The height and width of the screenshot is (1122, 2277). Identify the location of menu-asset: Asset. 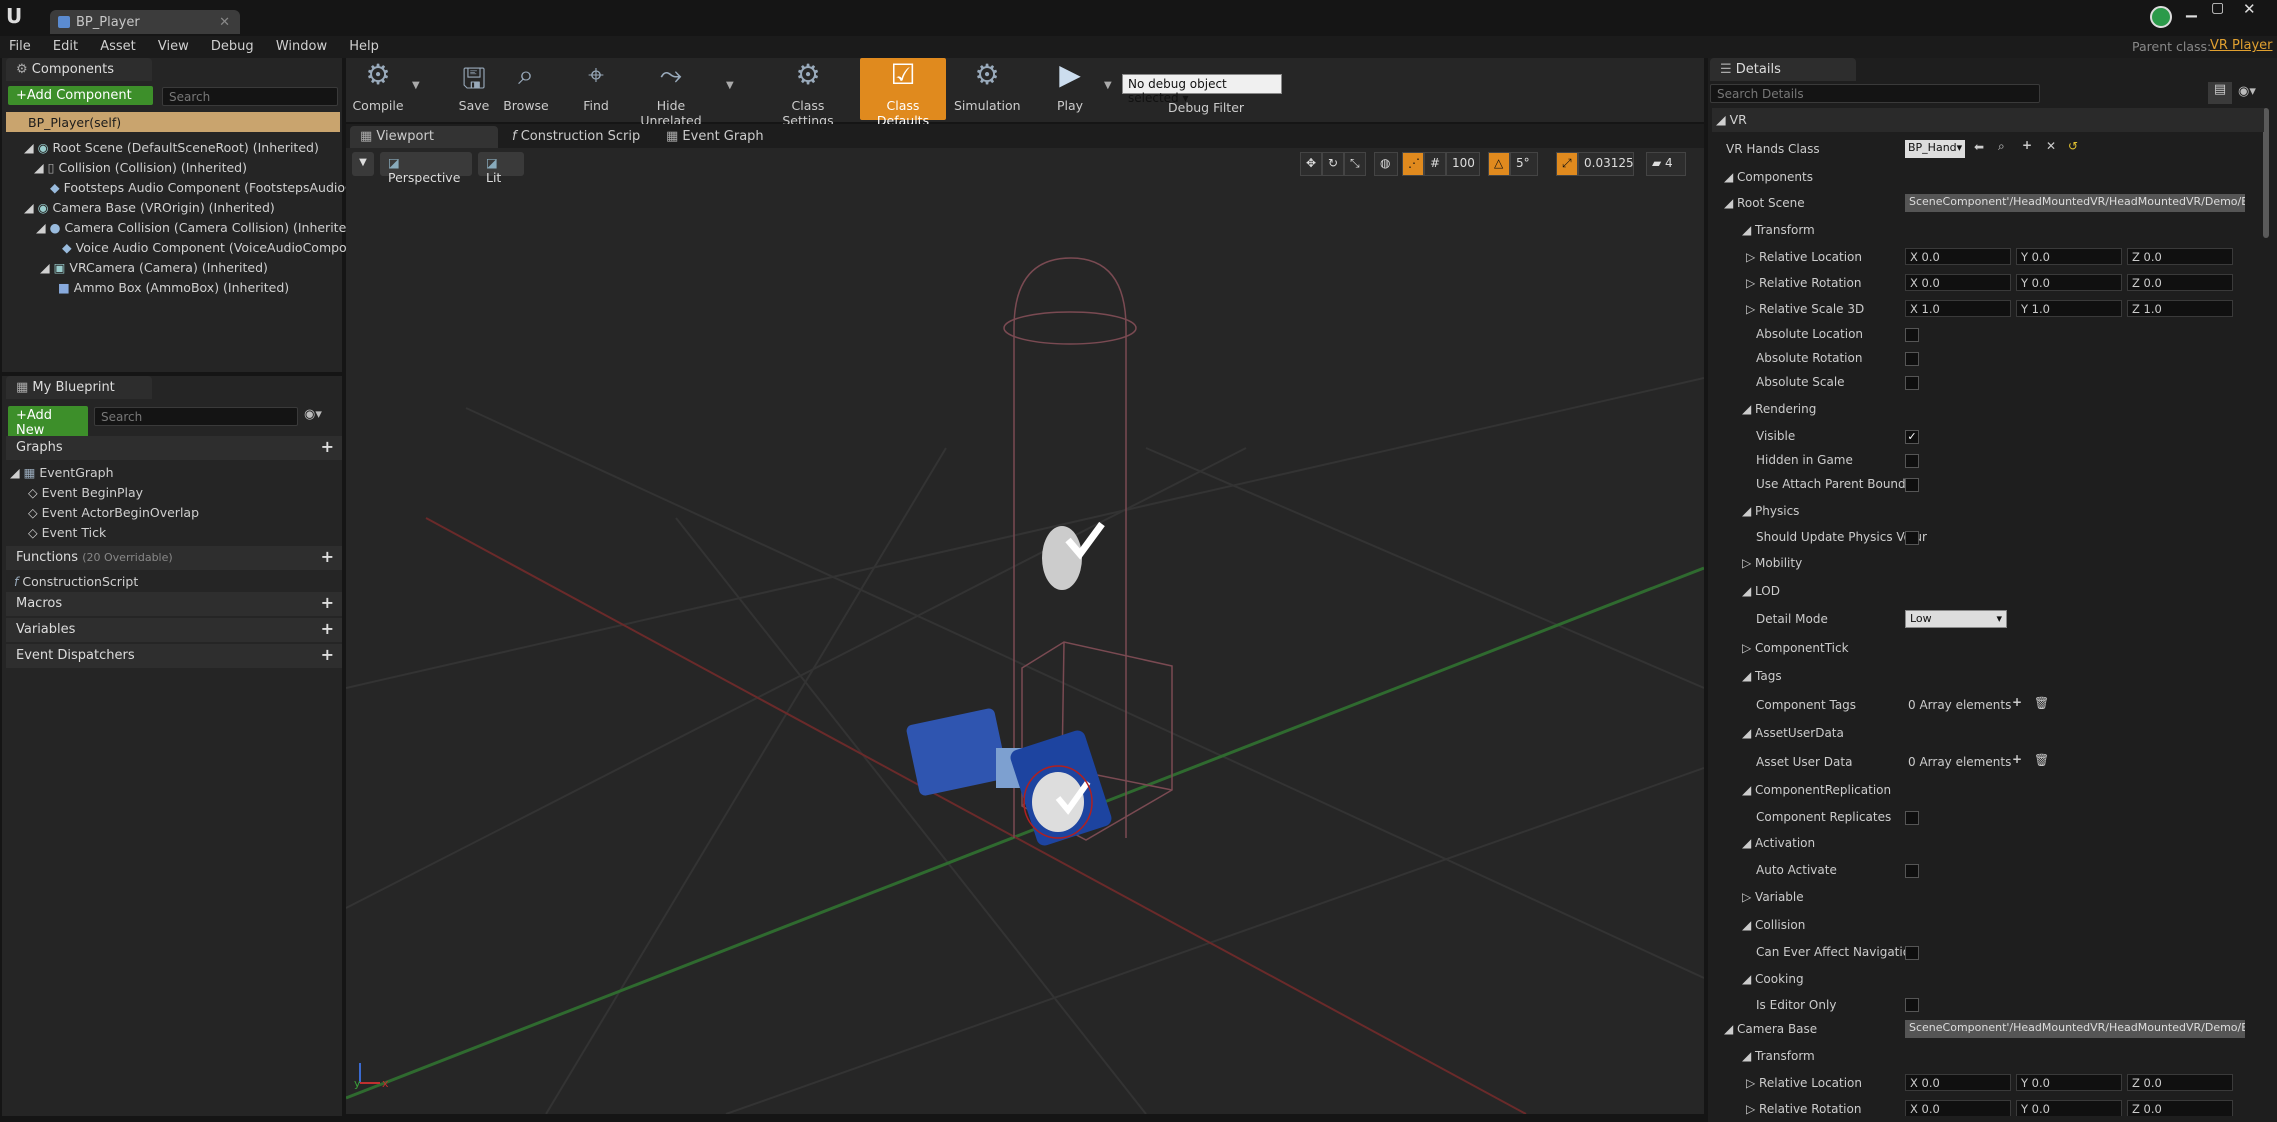
(118, 46).